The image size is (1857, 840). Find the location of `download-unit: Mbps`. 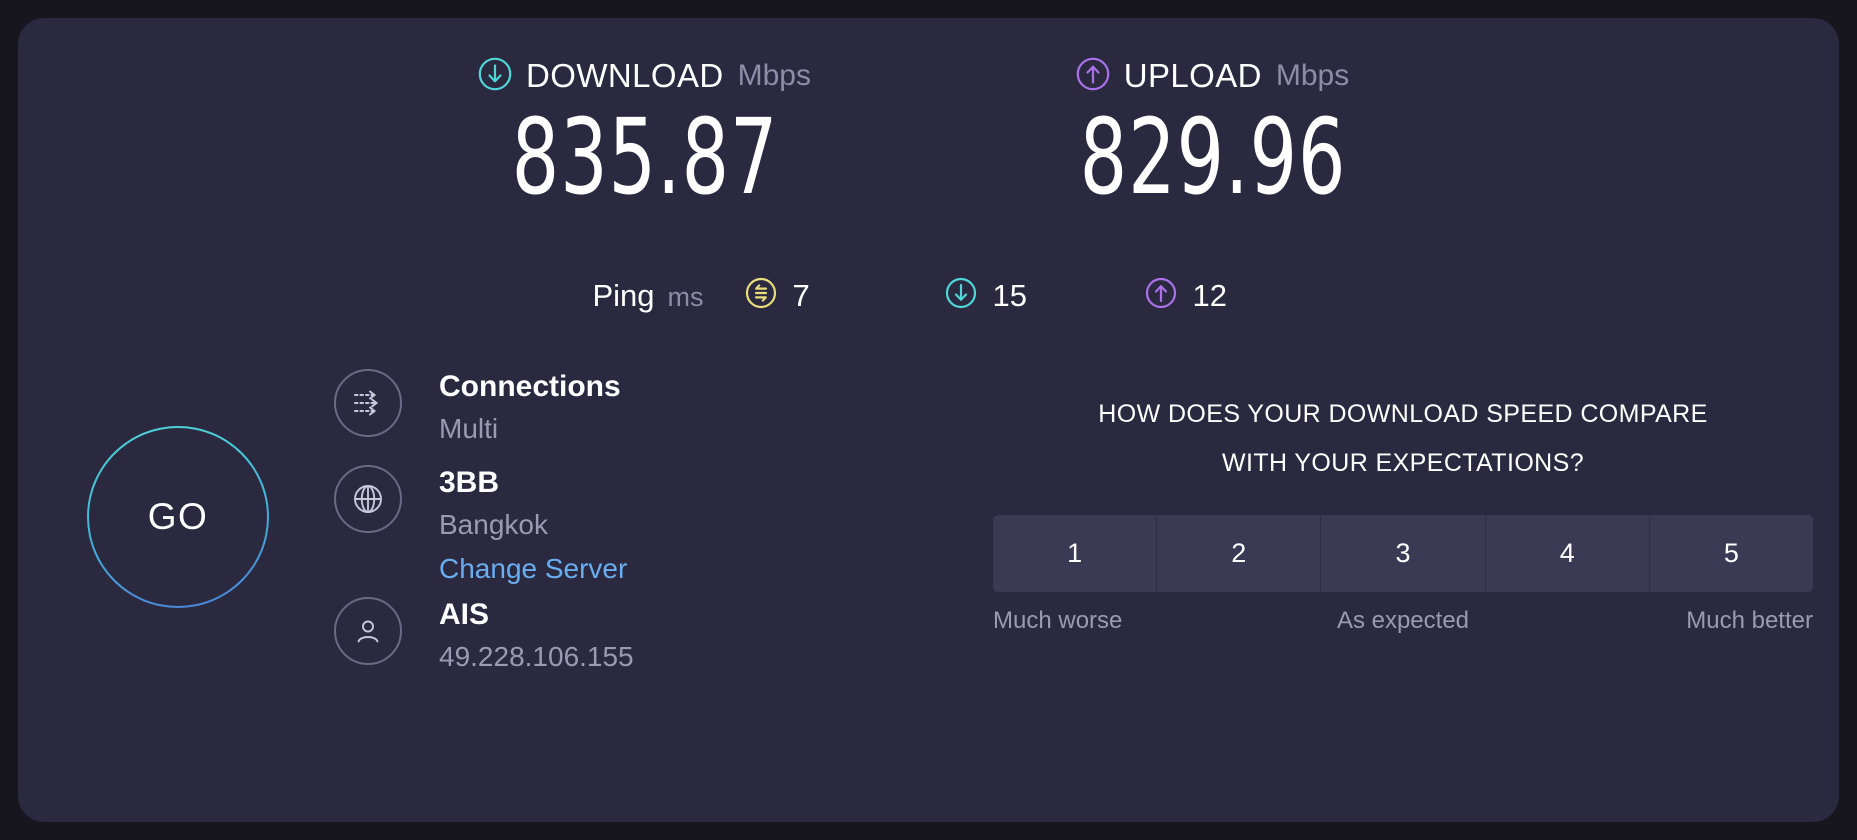

download-unit: Mbps is located at coordinates (774, 75).